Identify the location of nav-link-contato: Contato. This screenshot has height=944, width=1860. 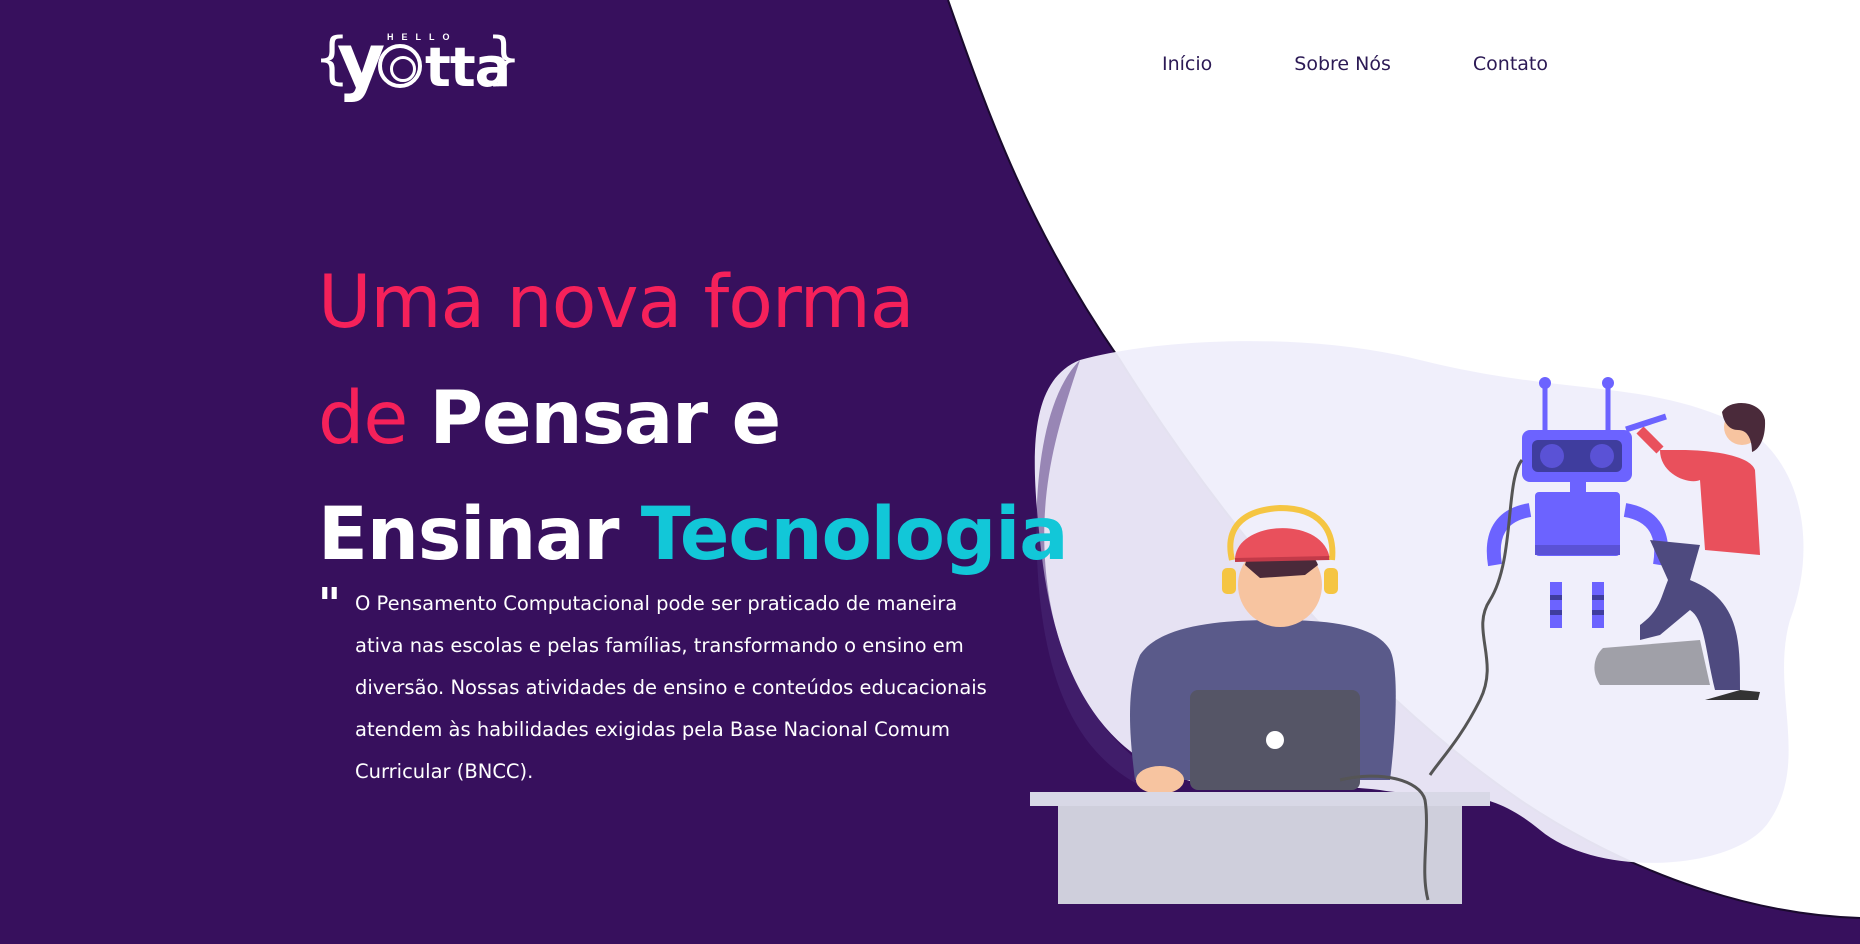
(1510, 64).